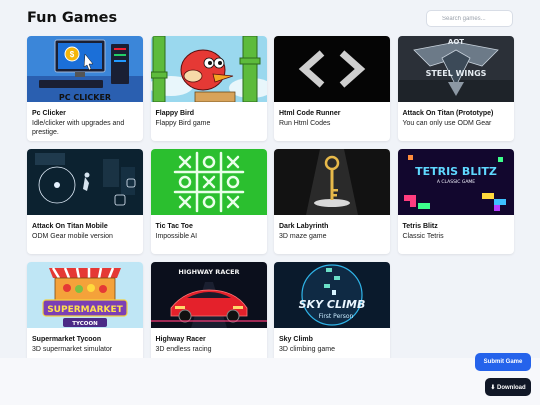 The height and width of the screenshot is (405, 540). I want to click on footer-band, so click(270, 381).